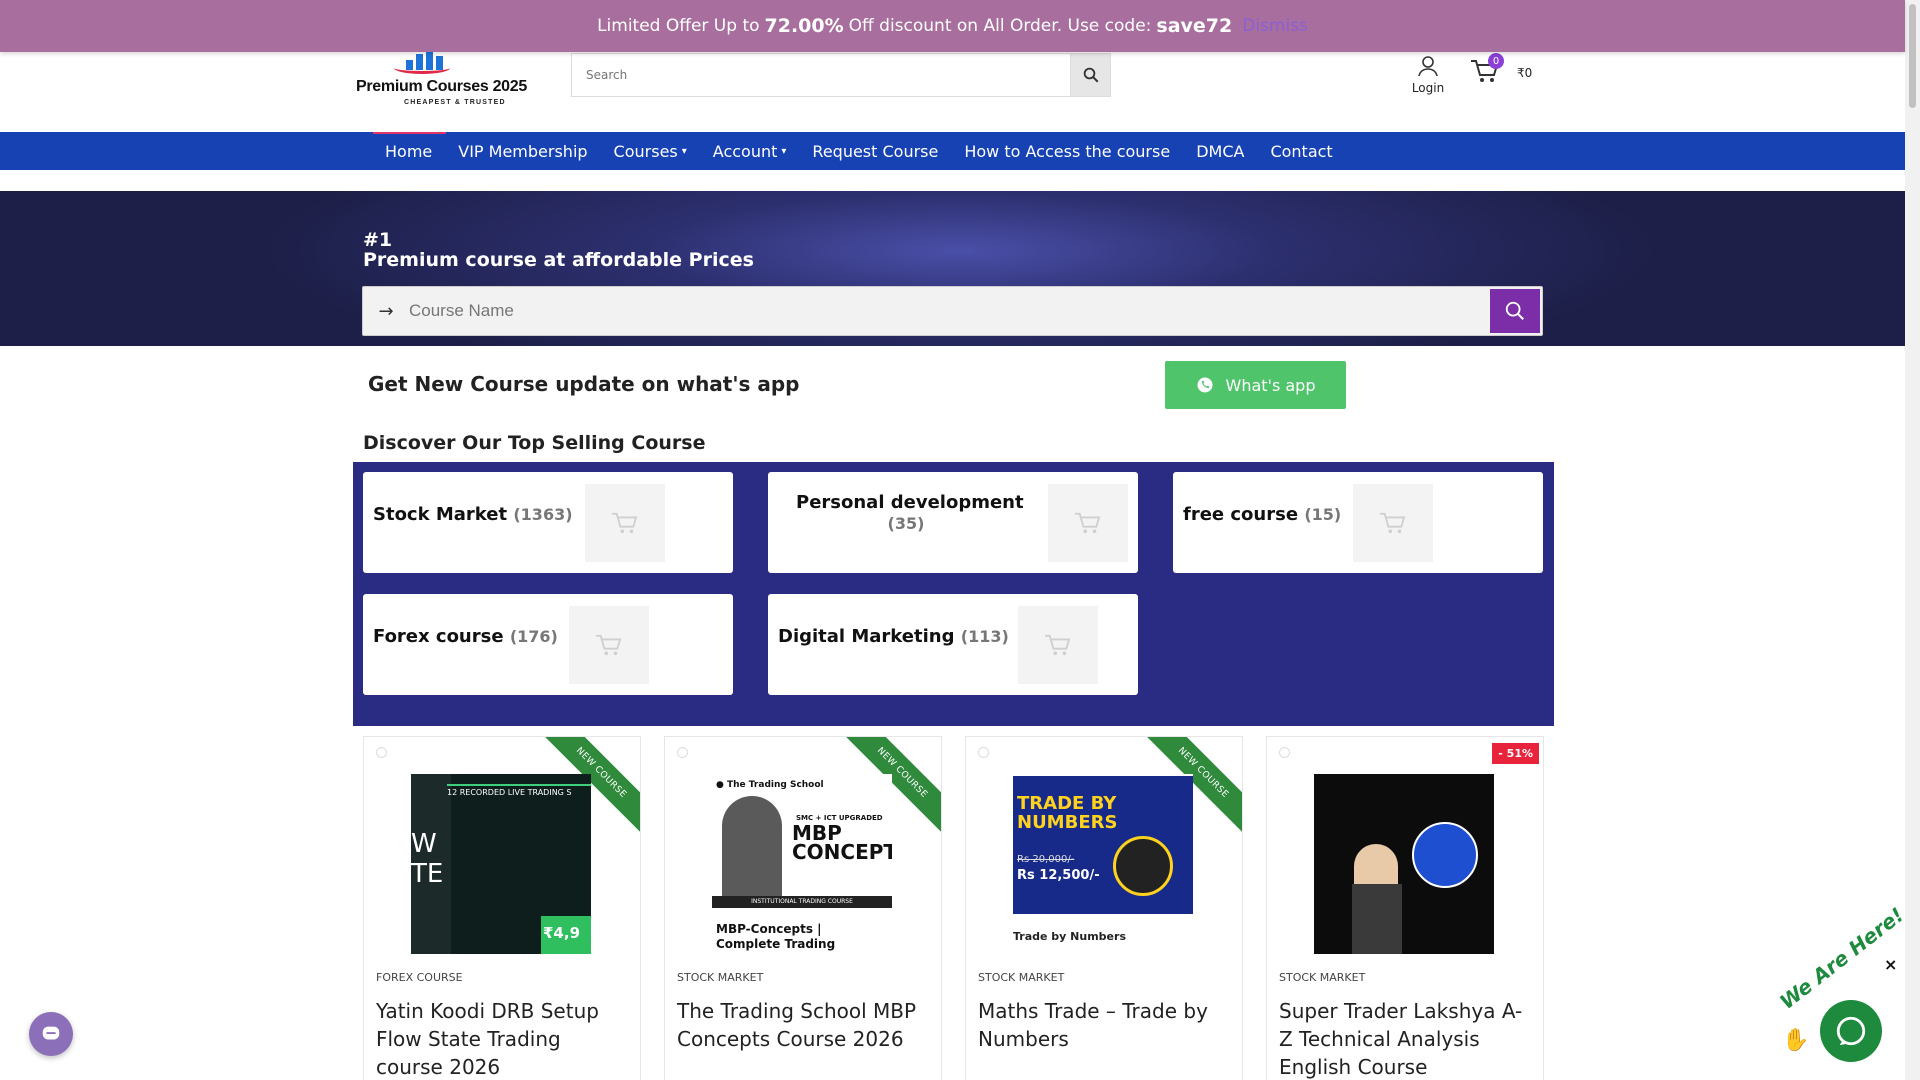 The image size is (1920, 1080). I want to click on chat-launcher-button, so click(51, 1034).